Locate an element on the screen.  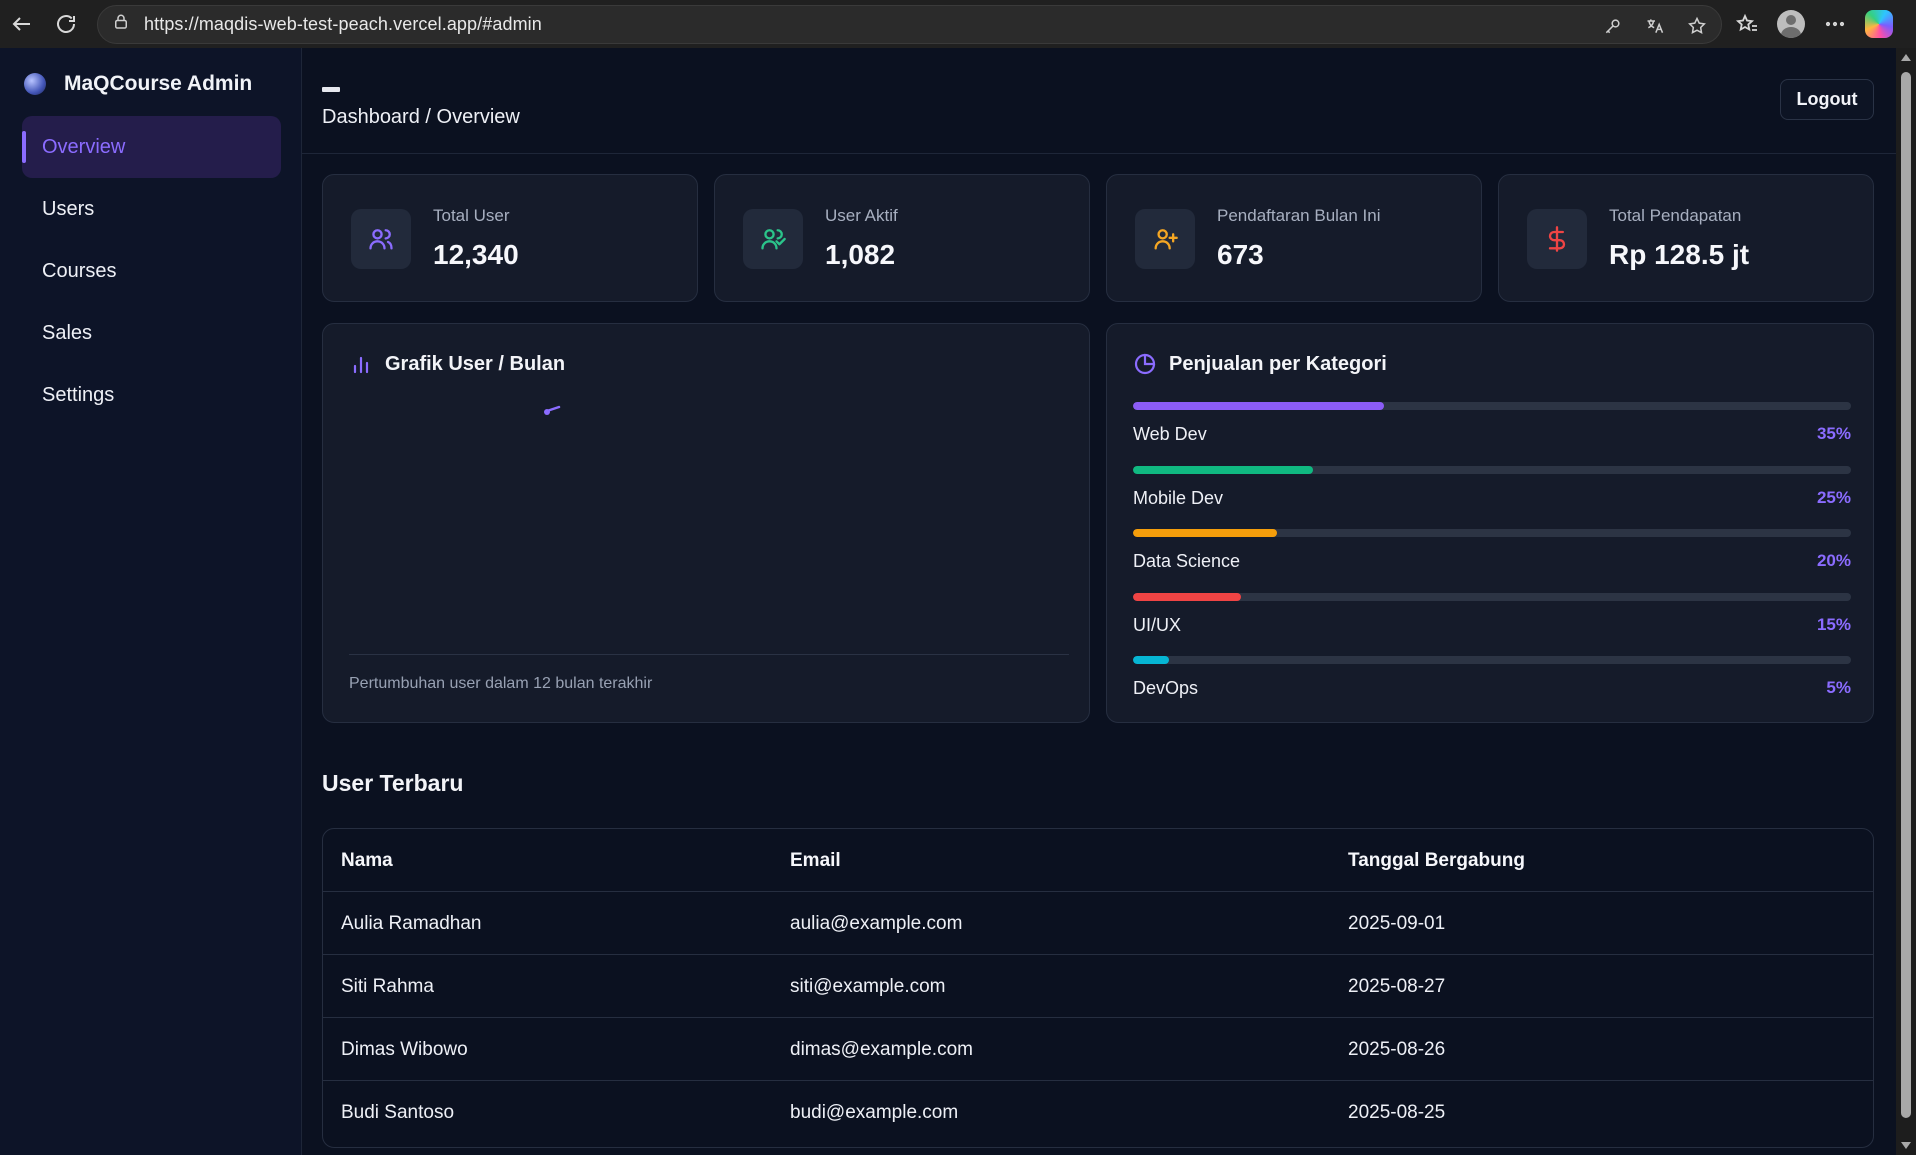
category-percent: 15% is located at coordinates (1833, 624).